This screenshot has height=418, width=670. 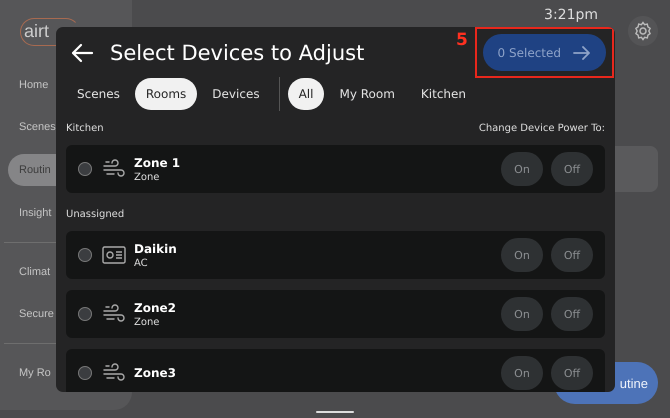 What do you see at coordinates (306, 94) in the screenshot?
I see `filter-tab: All` at bounding box center [306, 94].